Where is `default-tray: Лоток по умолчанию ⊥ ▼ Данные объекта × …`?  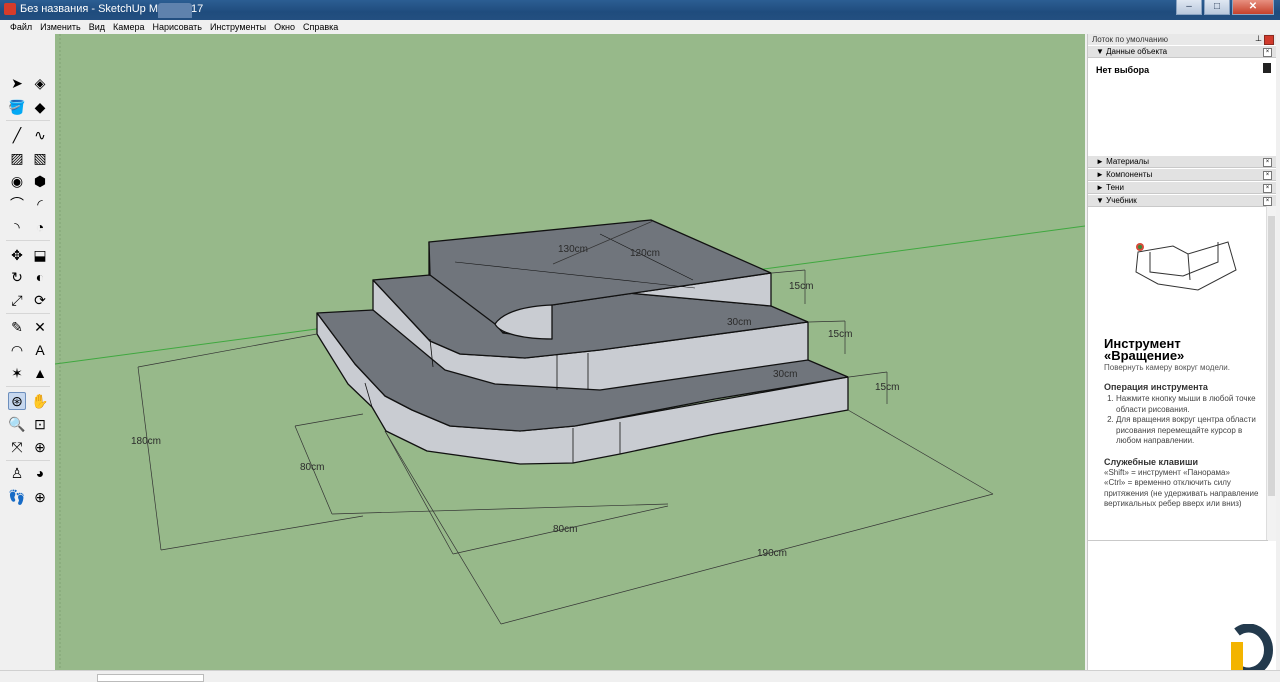
default-tray: Лоток по умолчанию ⊥ ▼ Данные объекта × … is located at coordinates (1181, 352).